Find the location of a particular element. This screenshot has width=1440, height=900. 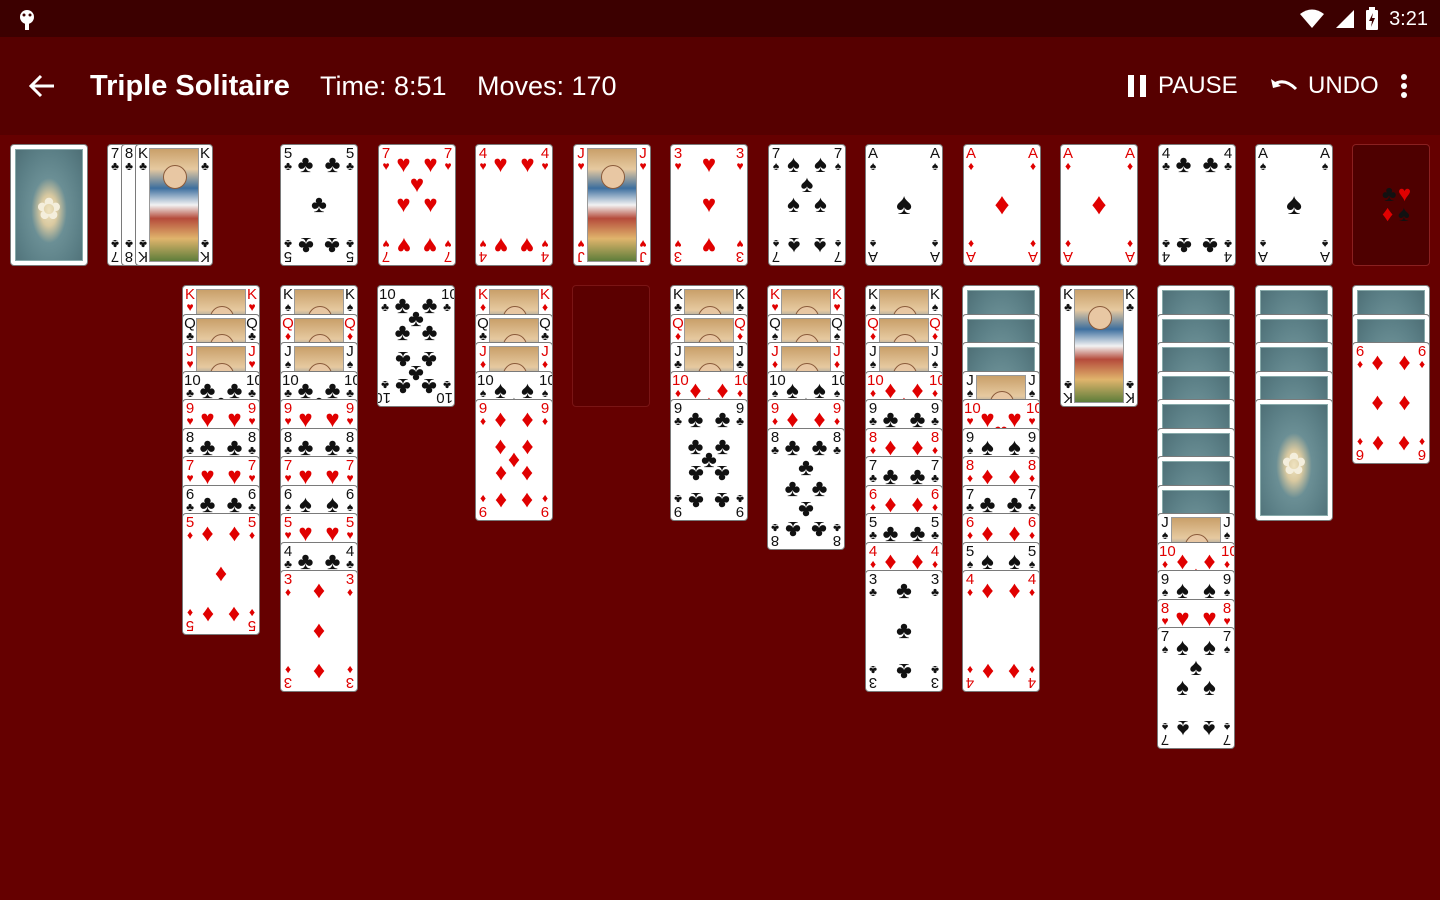

card-index-tl: 3 ♣ is located at coordinates (873, 585).